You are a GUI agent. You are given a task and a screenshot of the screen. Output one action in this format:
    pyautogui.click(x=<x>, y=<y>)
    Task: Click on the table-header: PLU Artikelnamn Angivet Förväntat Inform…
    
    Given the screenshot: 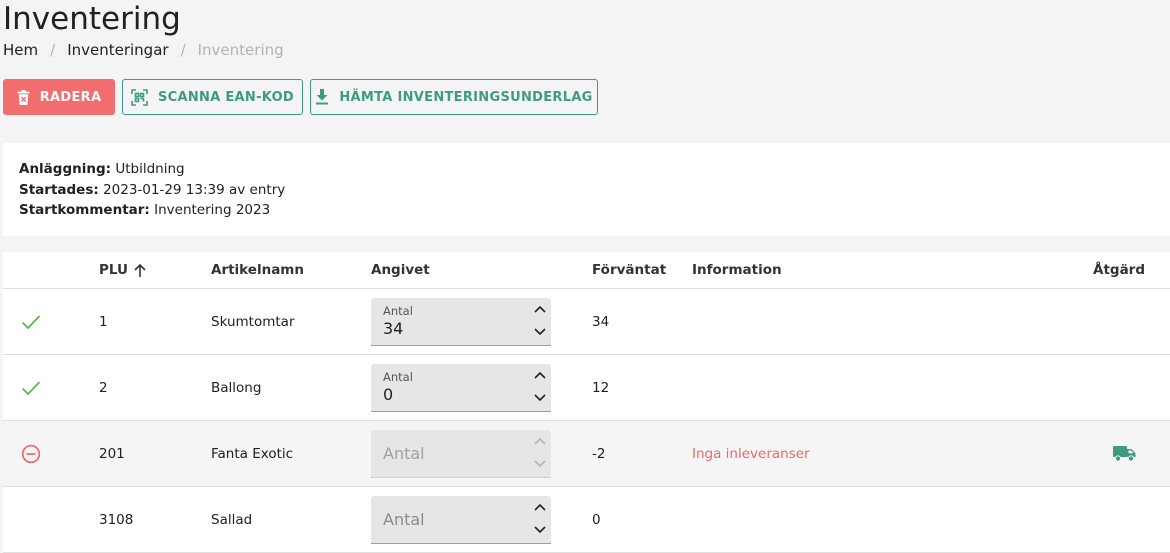 What is the action you would take?
    pyautogui.click(x=586, y=270)
    